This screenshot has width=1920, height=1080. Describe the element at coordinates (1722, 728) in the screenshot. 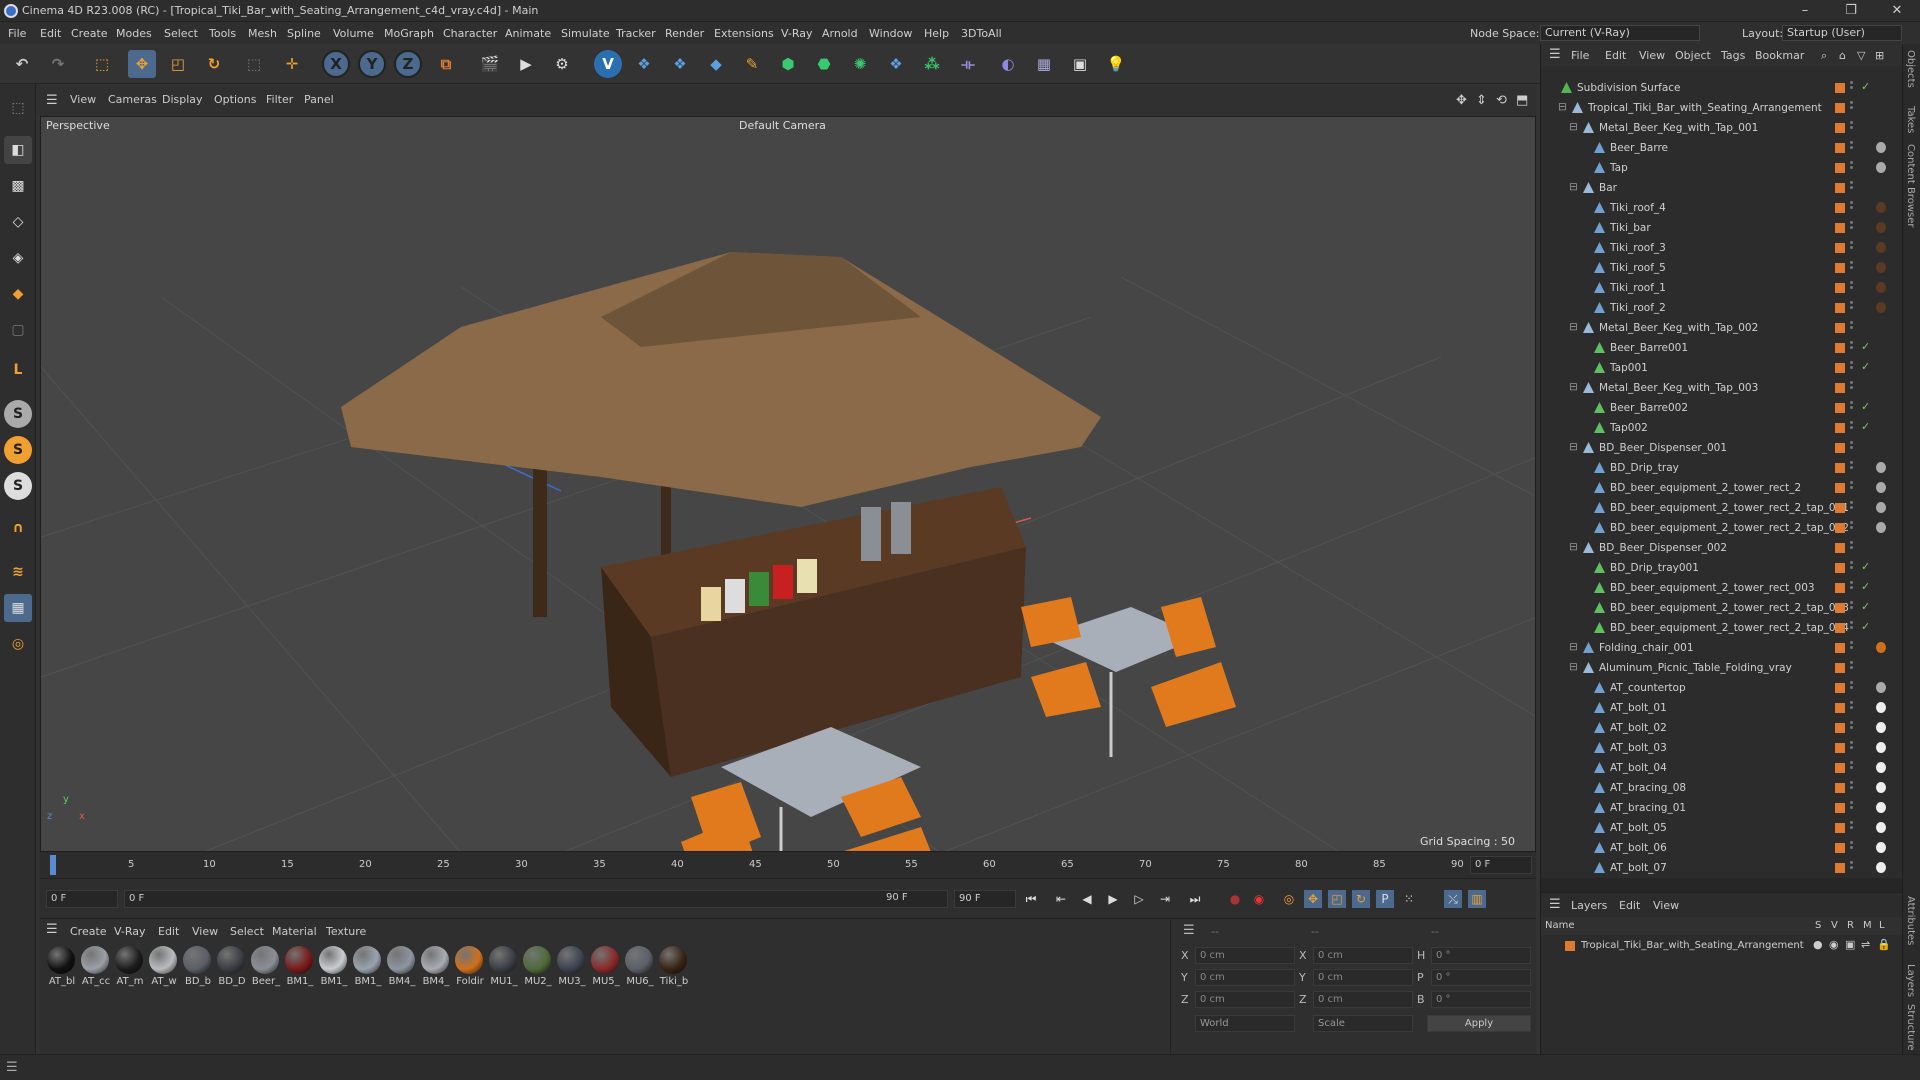

I see `object-row: AT_bolt_02` at that location.